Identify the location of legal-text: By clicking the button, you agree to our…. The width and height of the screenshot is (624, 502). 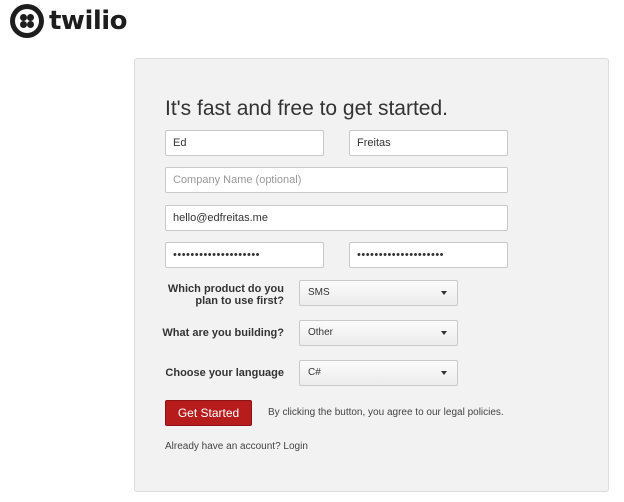
(386, 412).